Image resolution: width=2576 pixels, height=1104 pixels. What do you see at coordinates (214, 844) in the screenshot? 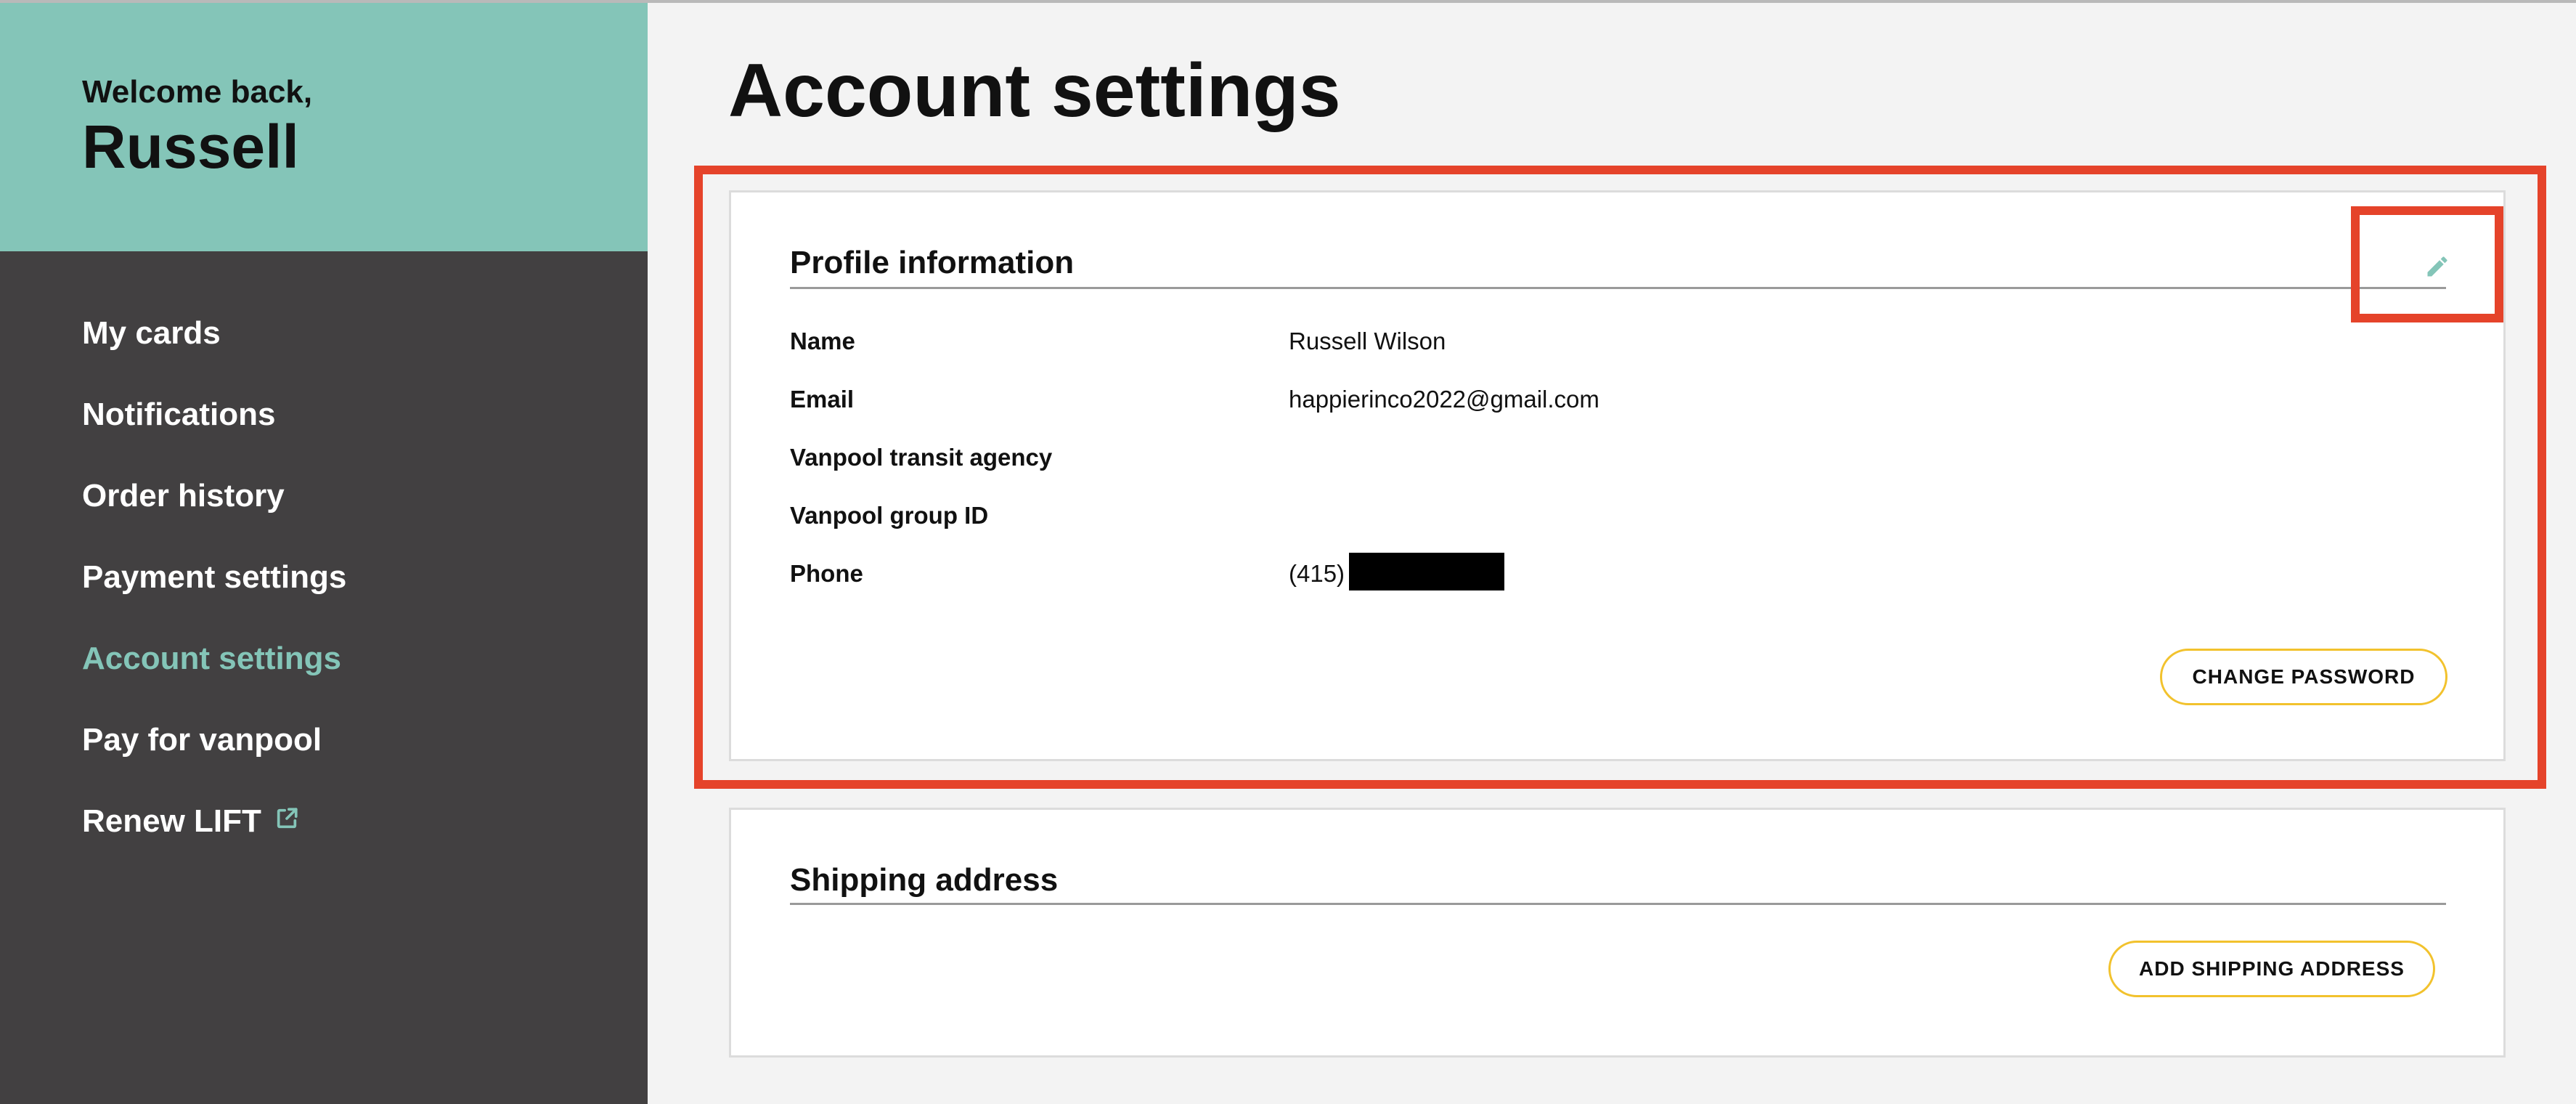
I see `sidebar-item-renew-lift: Renew LIFT` at bounding box center [214, 844].